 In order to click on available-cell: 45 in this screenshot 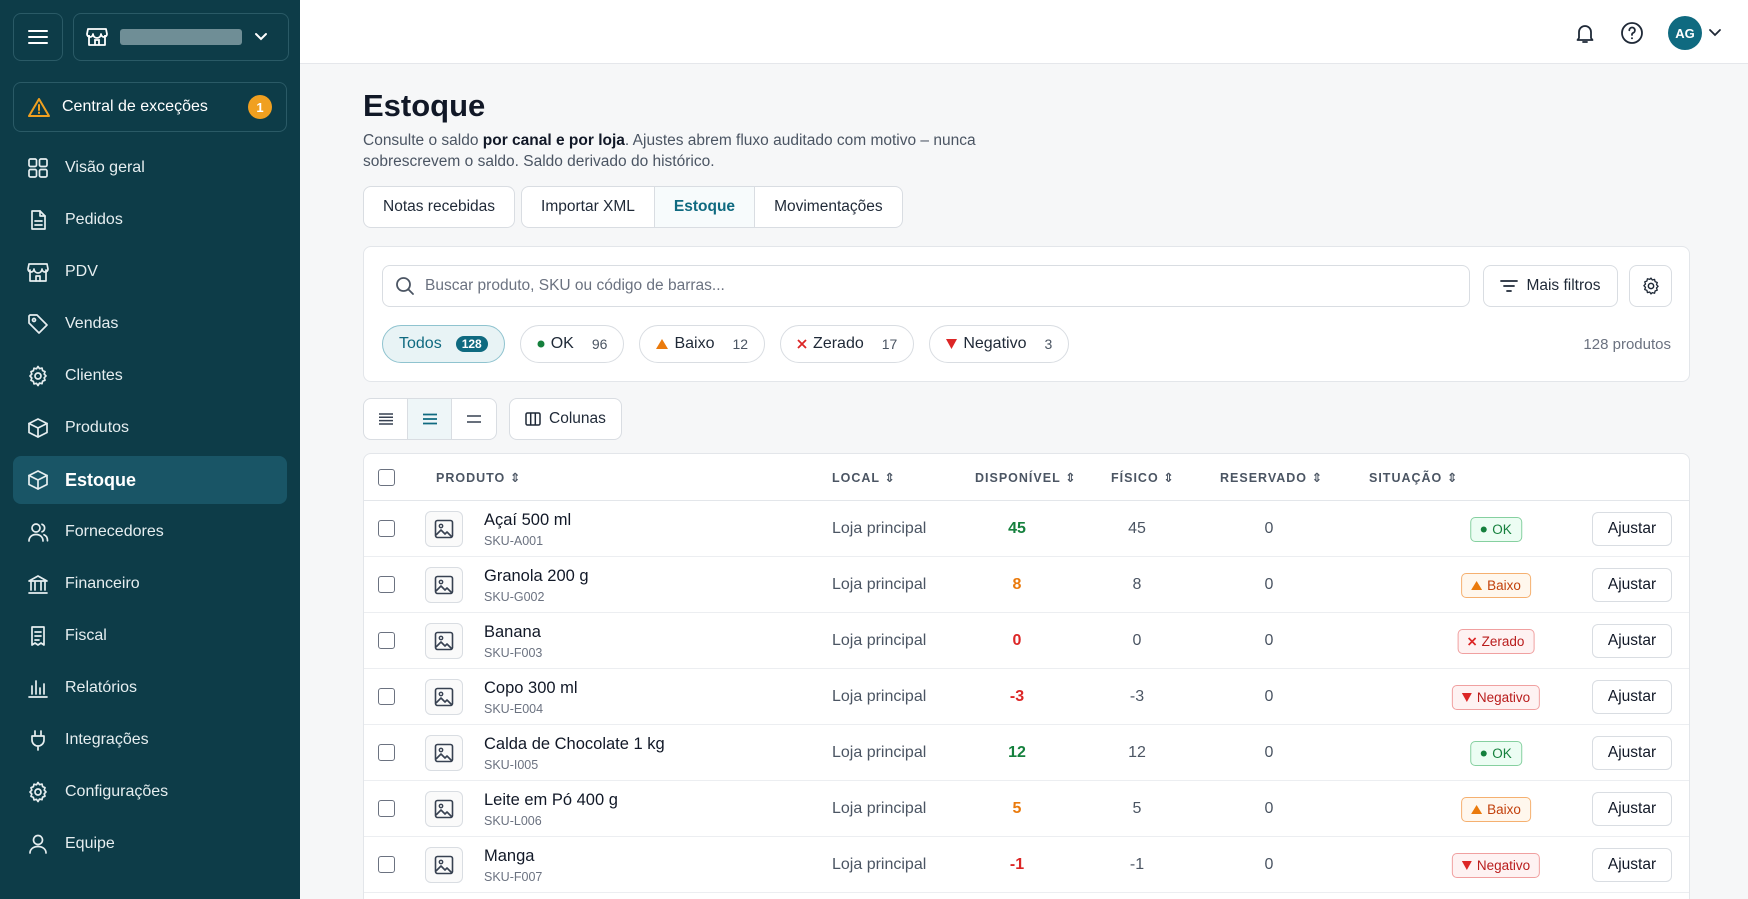, I will do `click(1017, 528)`.